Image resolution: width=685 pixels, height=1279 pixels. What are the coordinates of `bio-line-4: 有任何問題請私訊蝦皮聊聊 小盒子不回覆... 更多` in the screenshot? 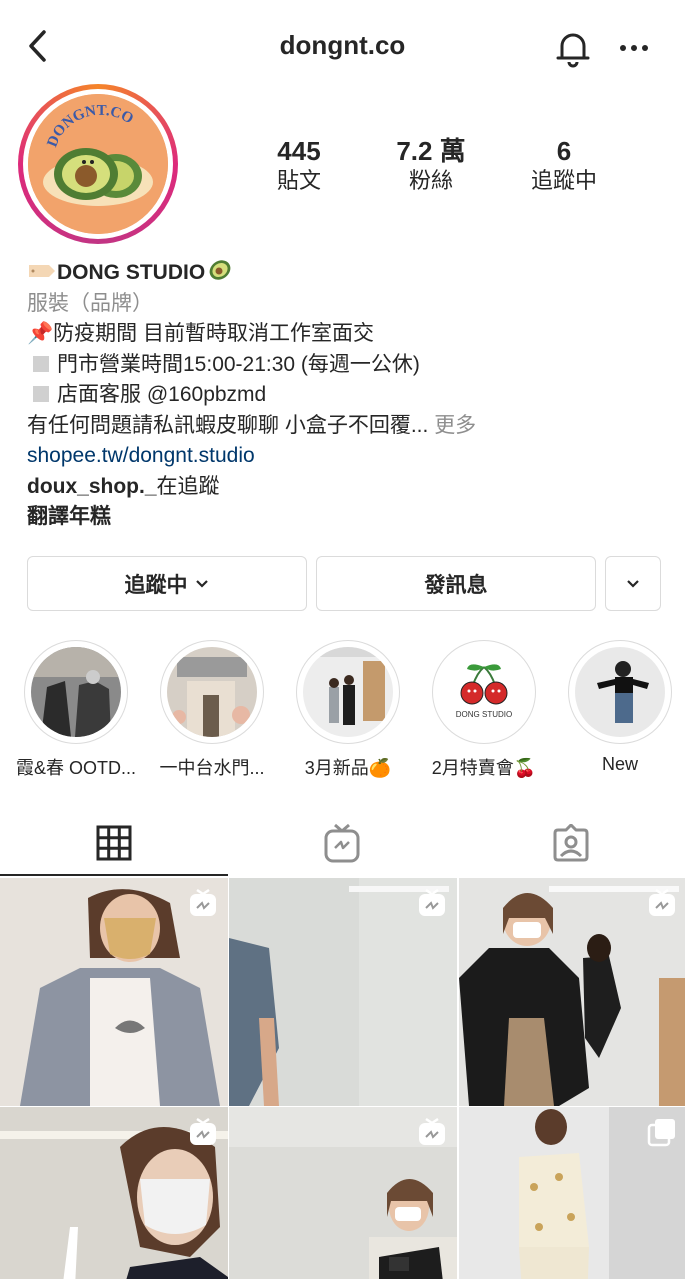 It's located at (252, 425).